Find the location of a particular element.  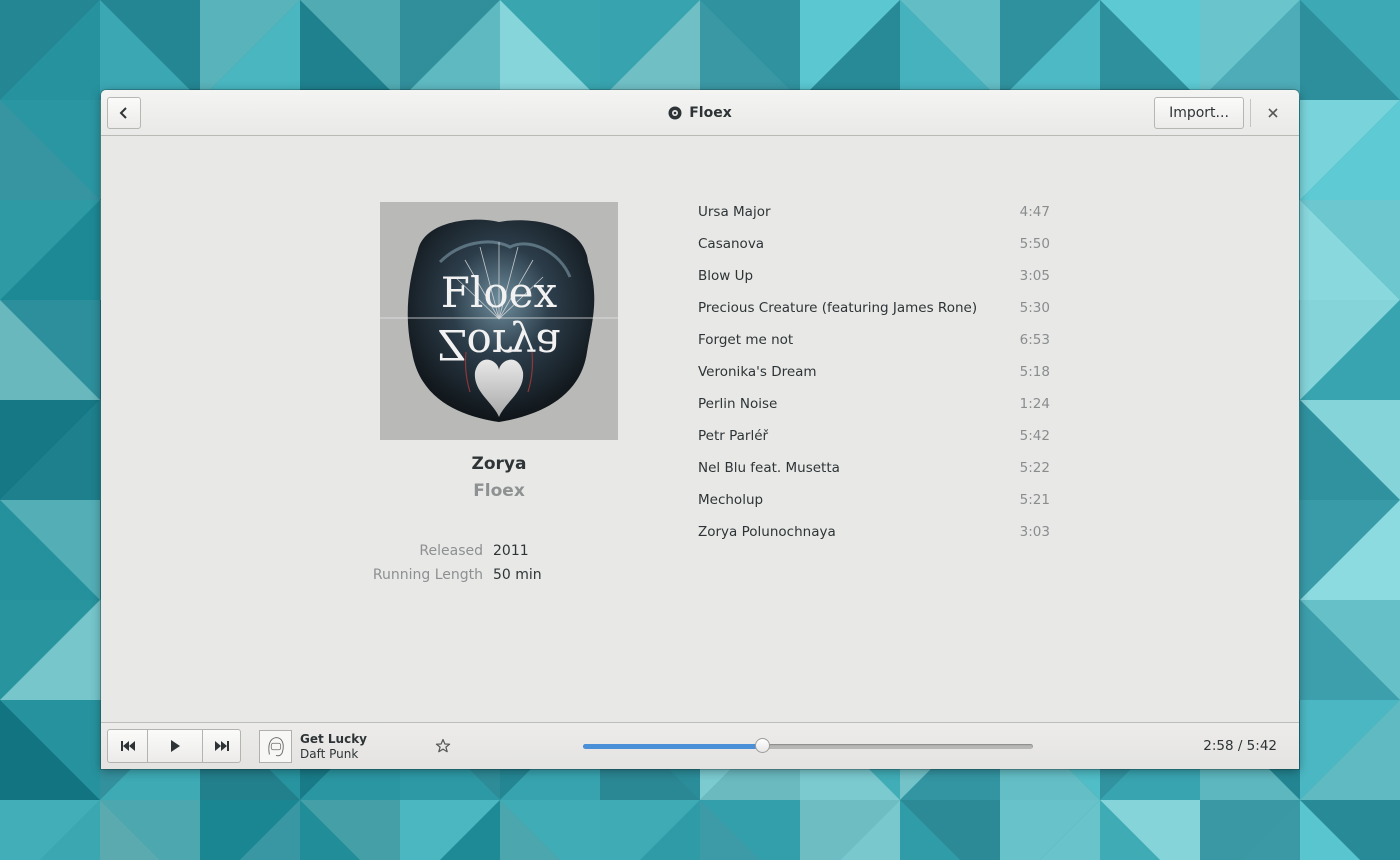

close-button is located at coordinates (1273, 113).